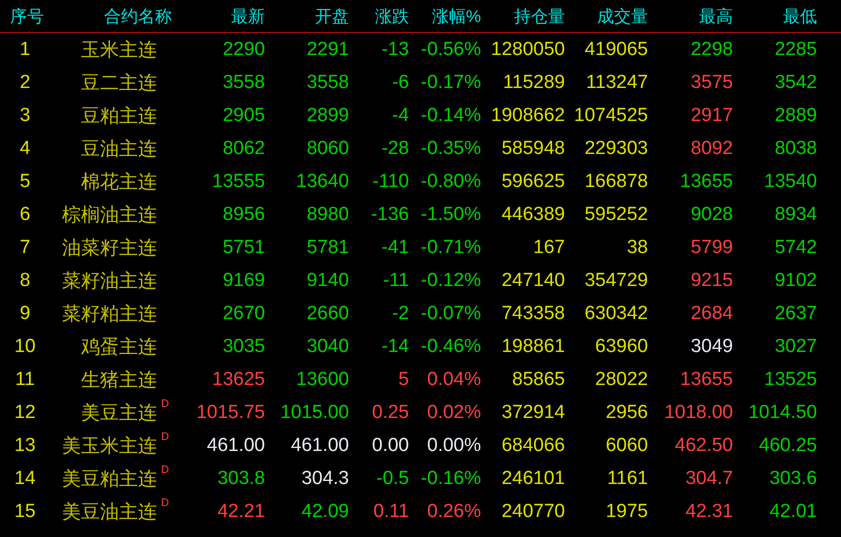 The height and width of the screenshot is (537, 841). Describe the element at coordinates (25, 83) in the screenshot. I see `row-number: 2` at that location.